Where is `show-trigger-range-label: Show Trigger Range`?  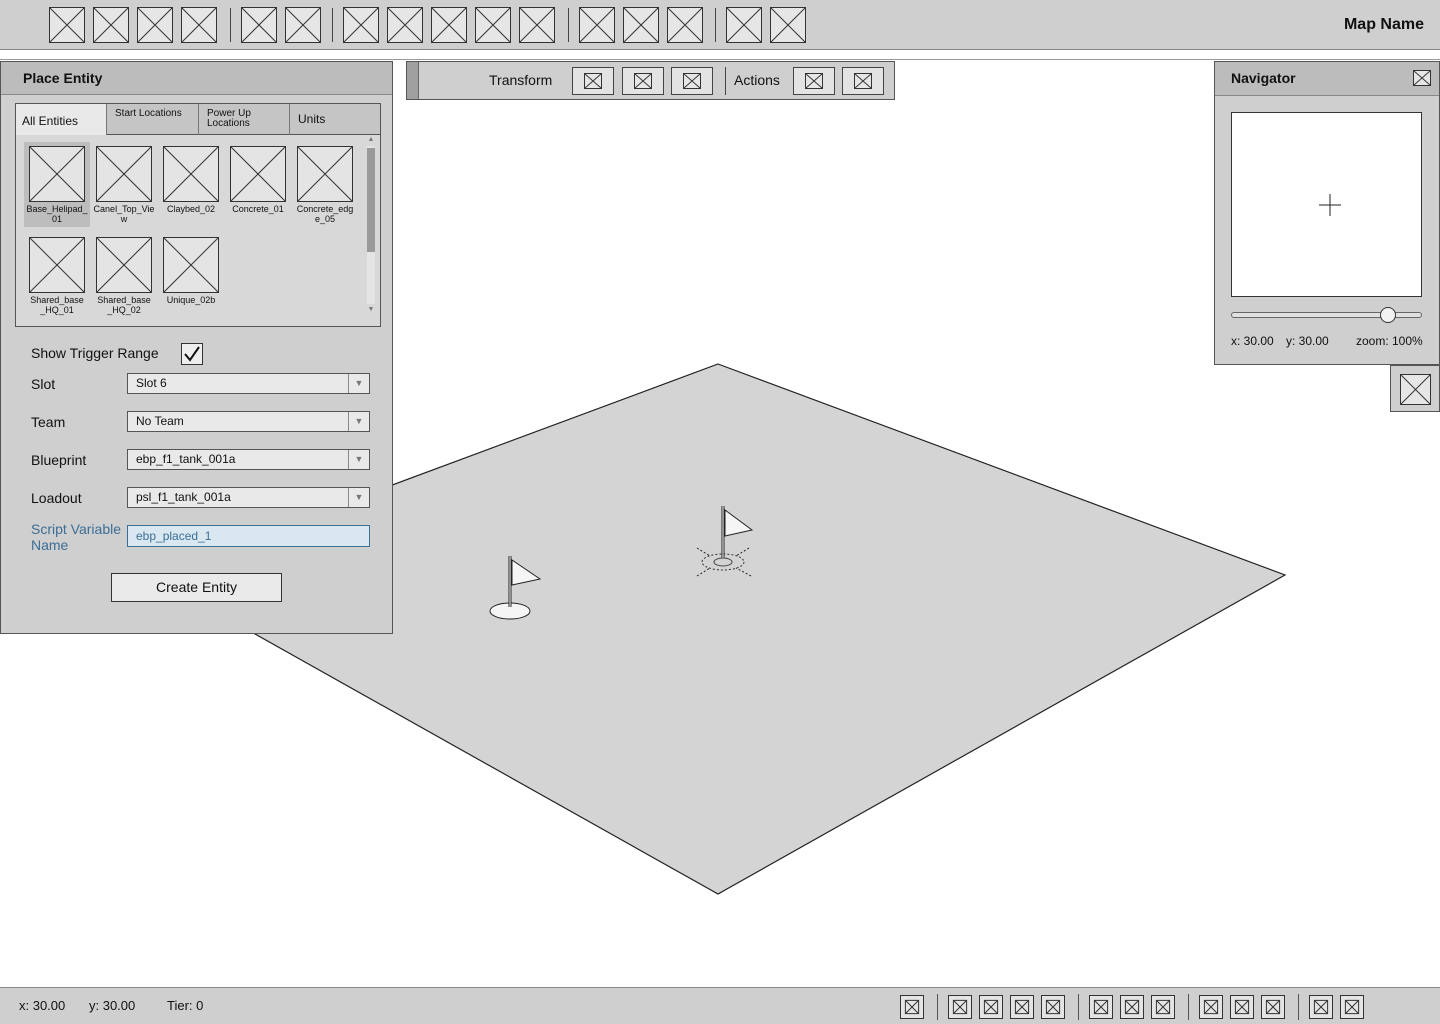 show-trigger-range-label: Show Trigger Range is located at coordinates (95, 353).